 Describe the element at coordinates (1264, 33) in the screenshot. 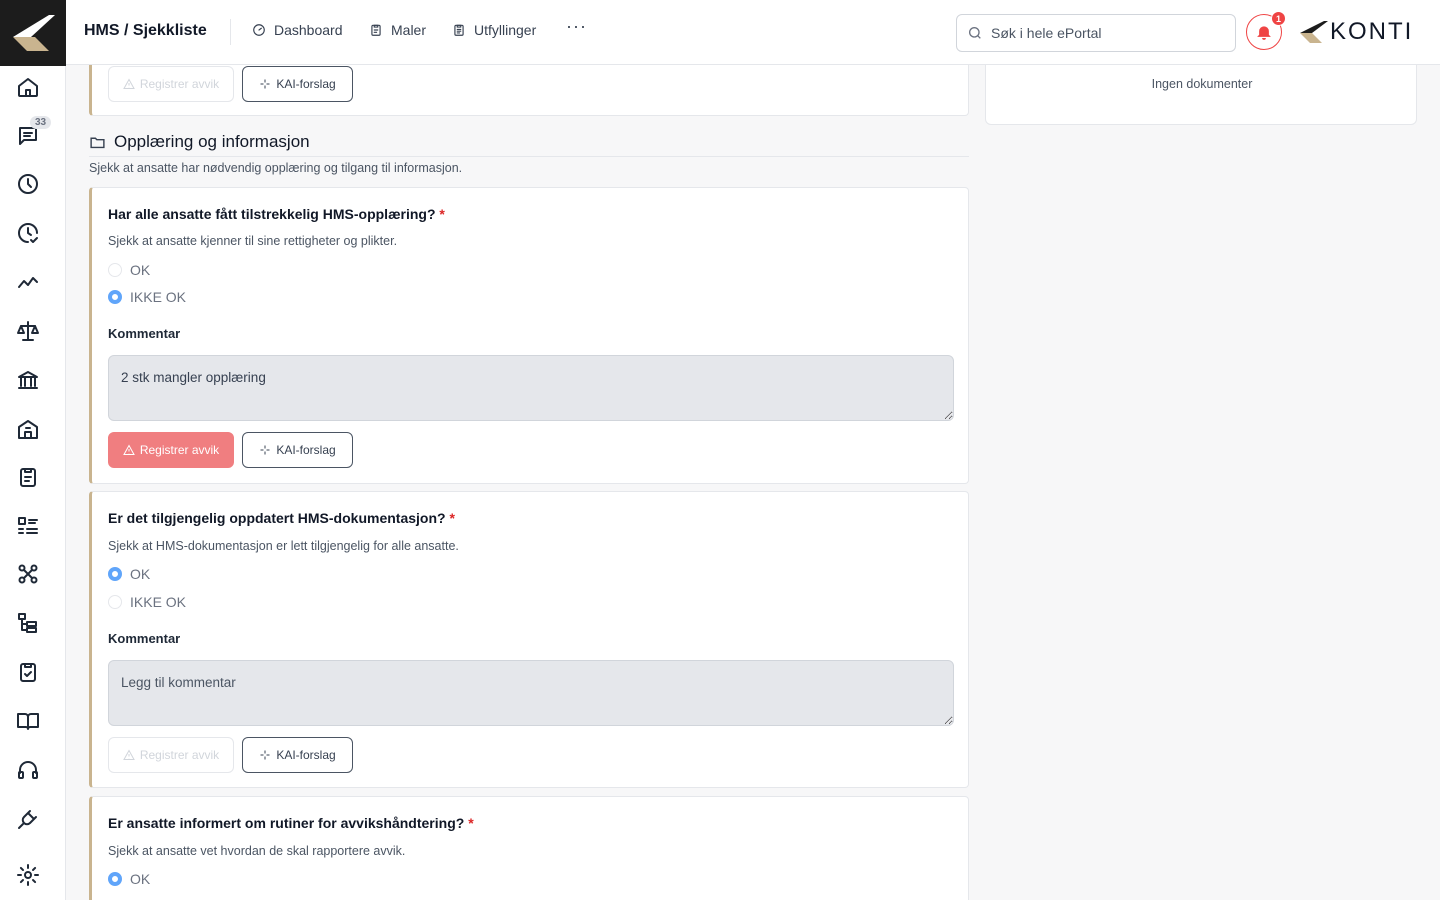

I see `bell-icon` at that location.